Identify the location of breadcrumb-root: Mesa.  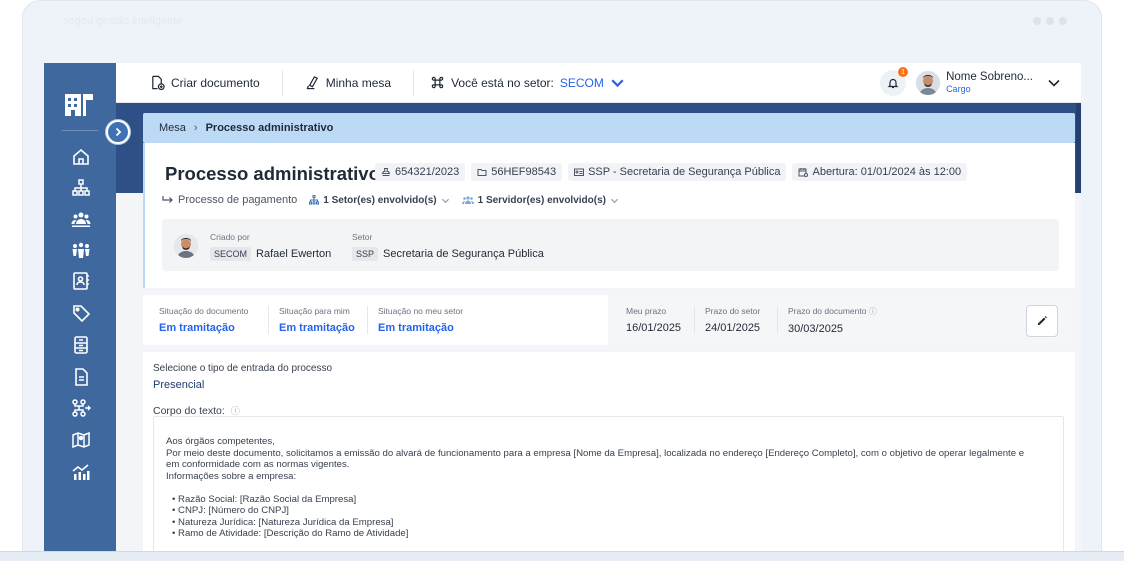
(172, 128).